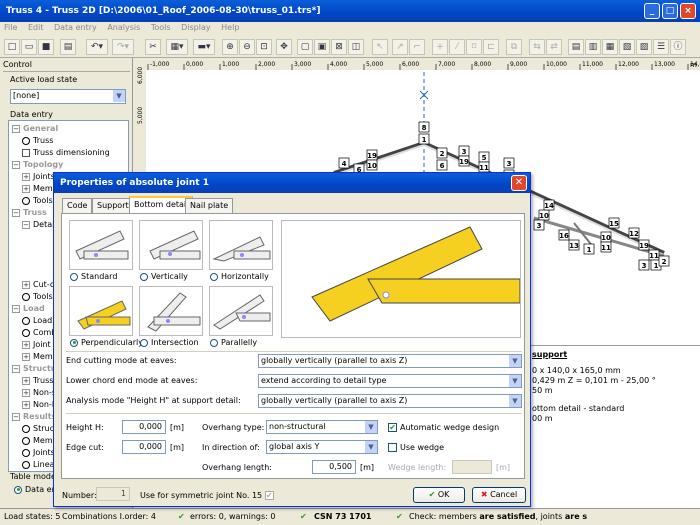 This screenshot has height=525, width=700. Describe the element at coordinates (177, 47) in the screenshot. I see `snap-icon: ▦▾` at that location.